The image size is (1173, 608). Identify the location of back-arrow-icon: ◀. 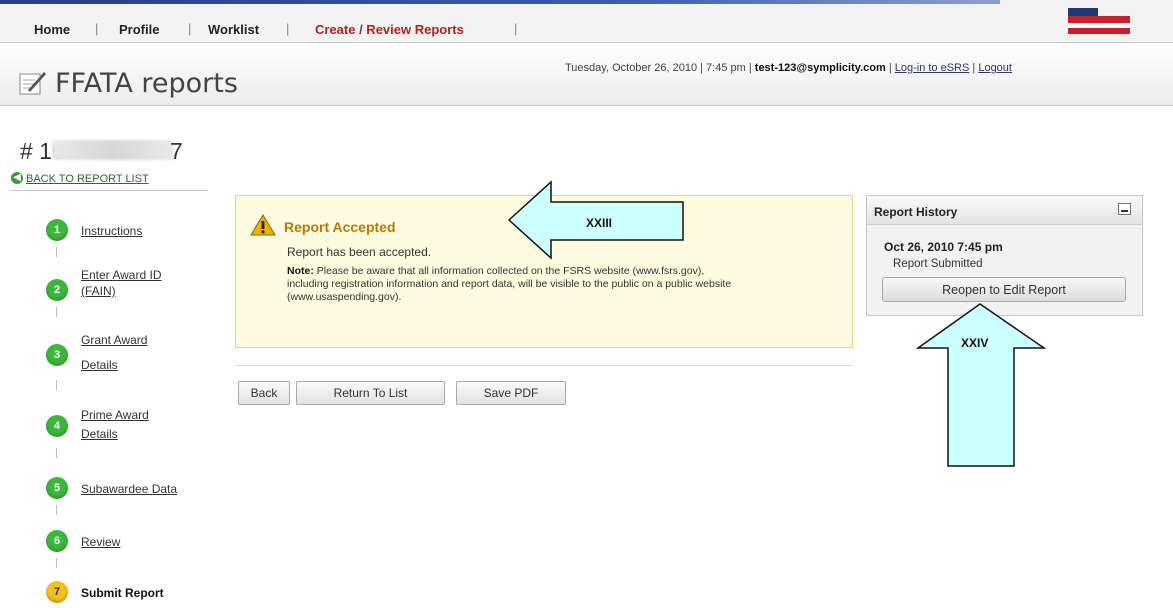
(17, 178).